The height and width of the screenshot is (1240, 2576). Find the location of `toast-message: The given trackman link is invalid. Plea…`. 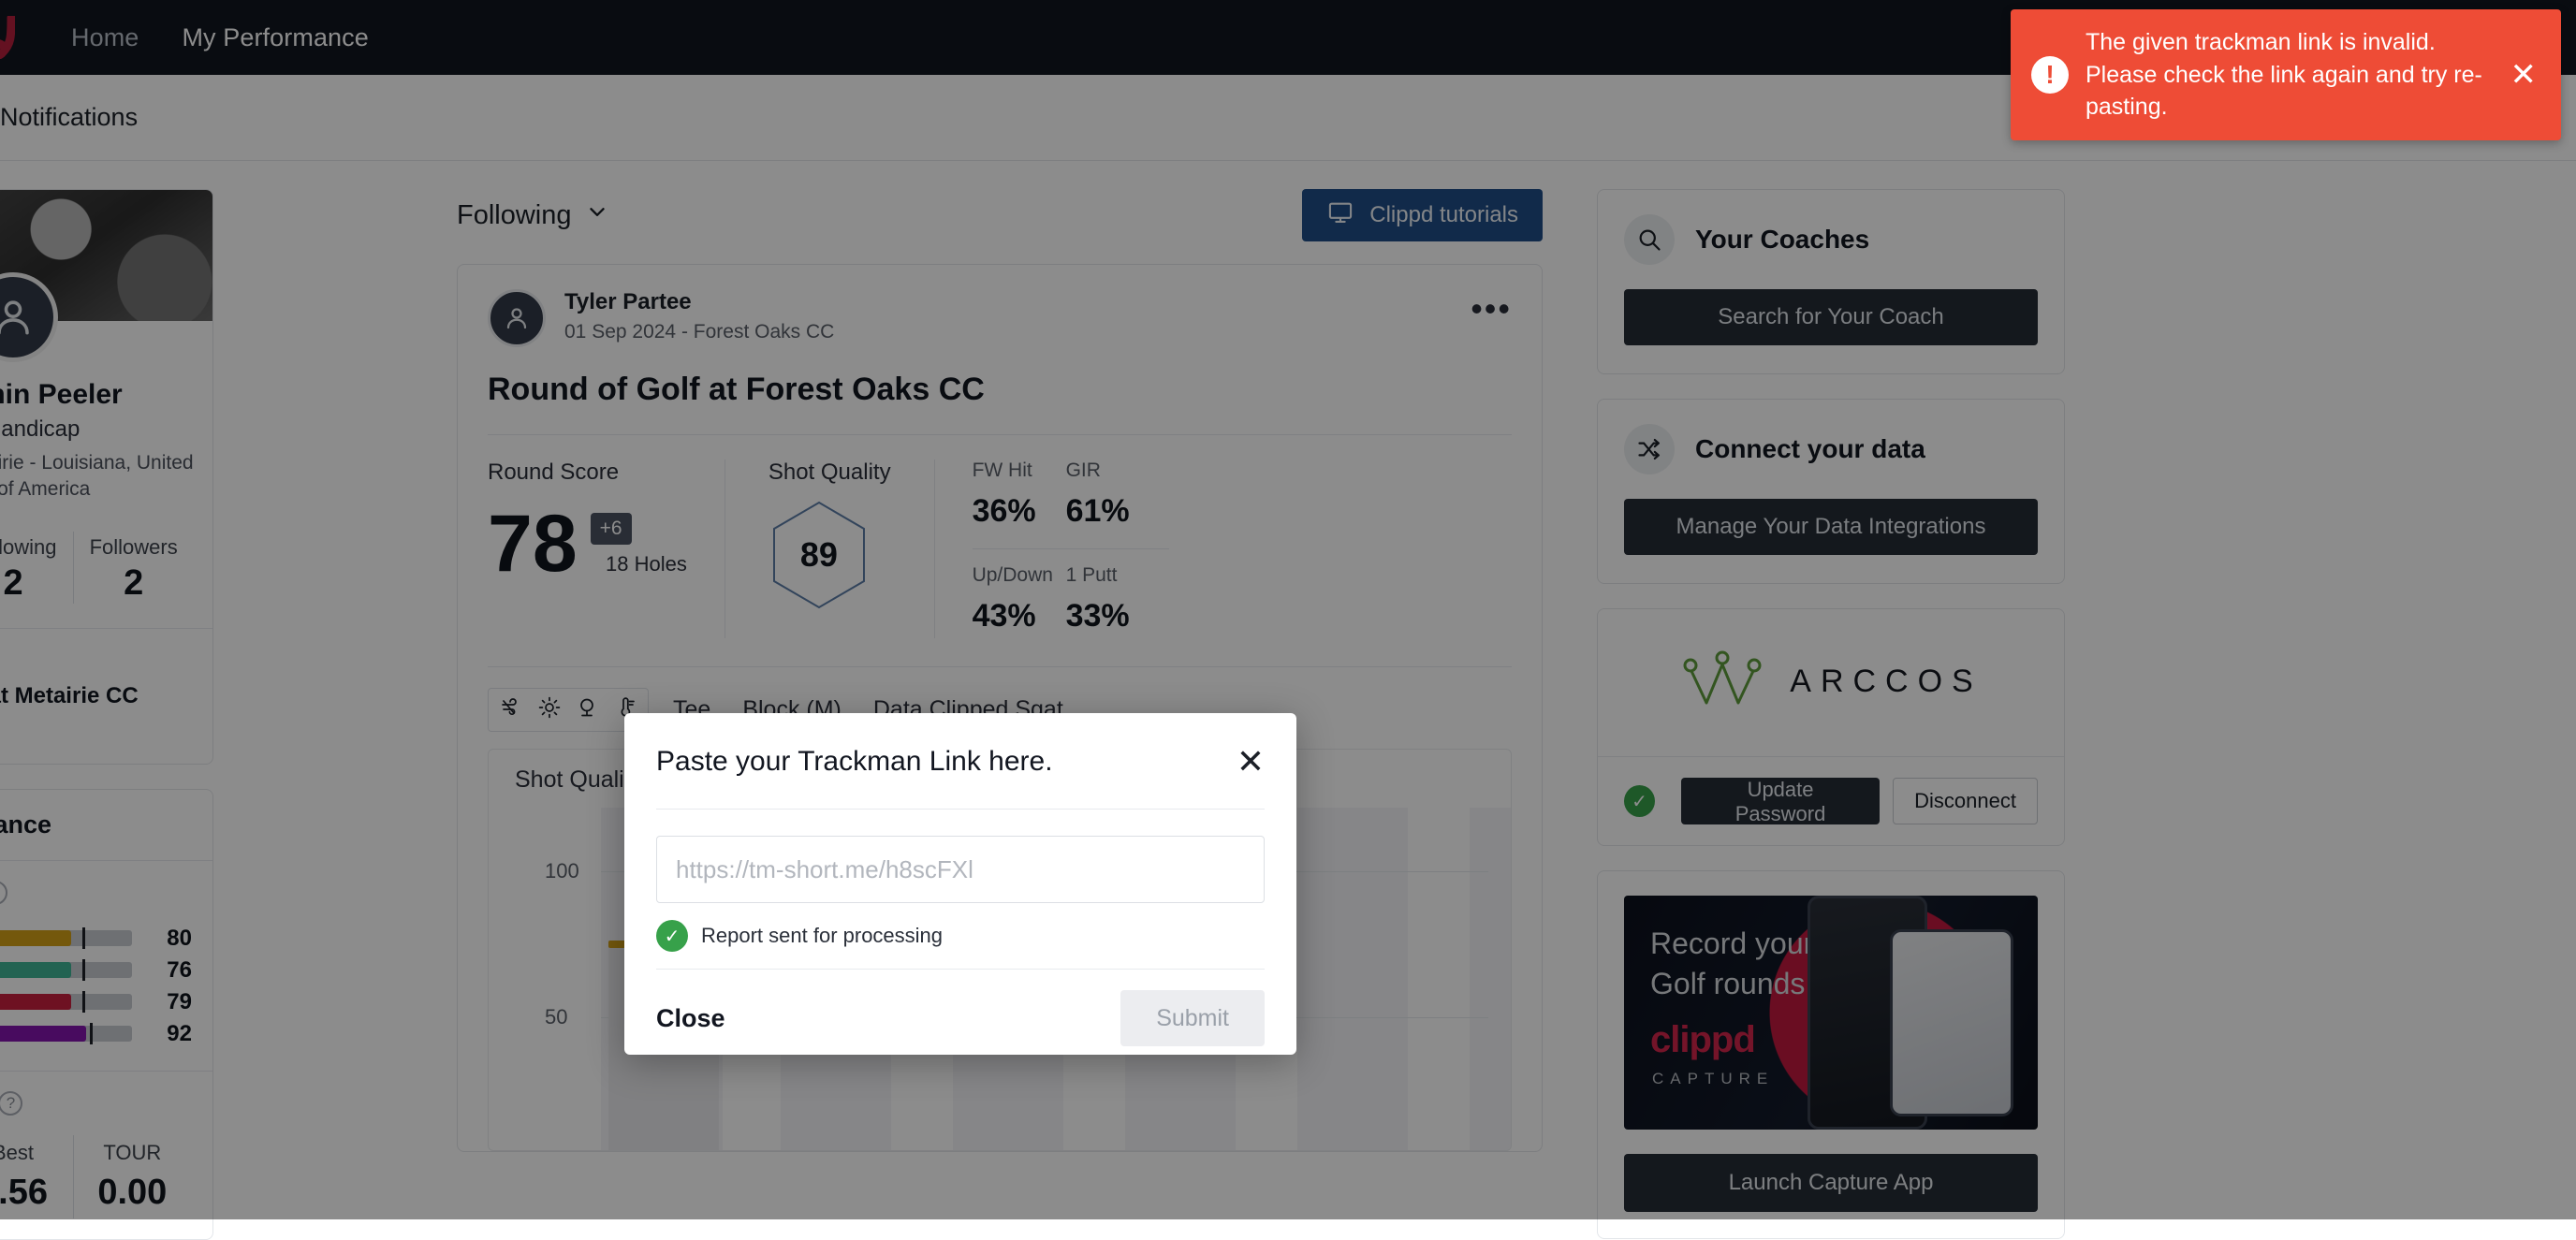

toast-message: The given trackman link is invalid. Plea… is located at coordinates (2288, 75).